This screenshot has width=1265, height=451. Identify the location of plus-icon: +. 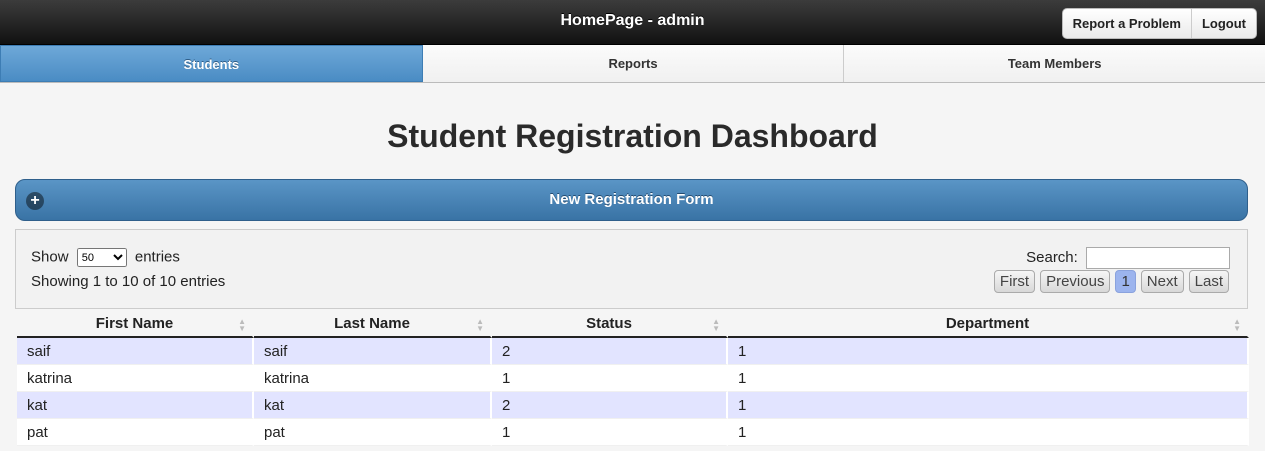
(35, 201).